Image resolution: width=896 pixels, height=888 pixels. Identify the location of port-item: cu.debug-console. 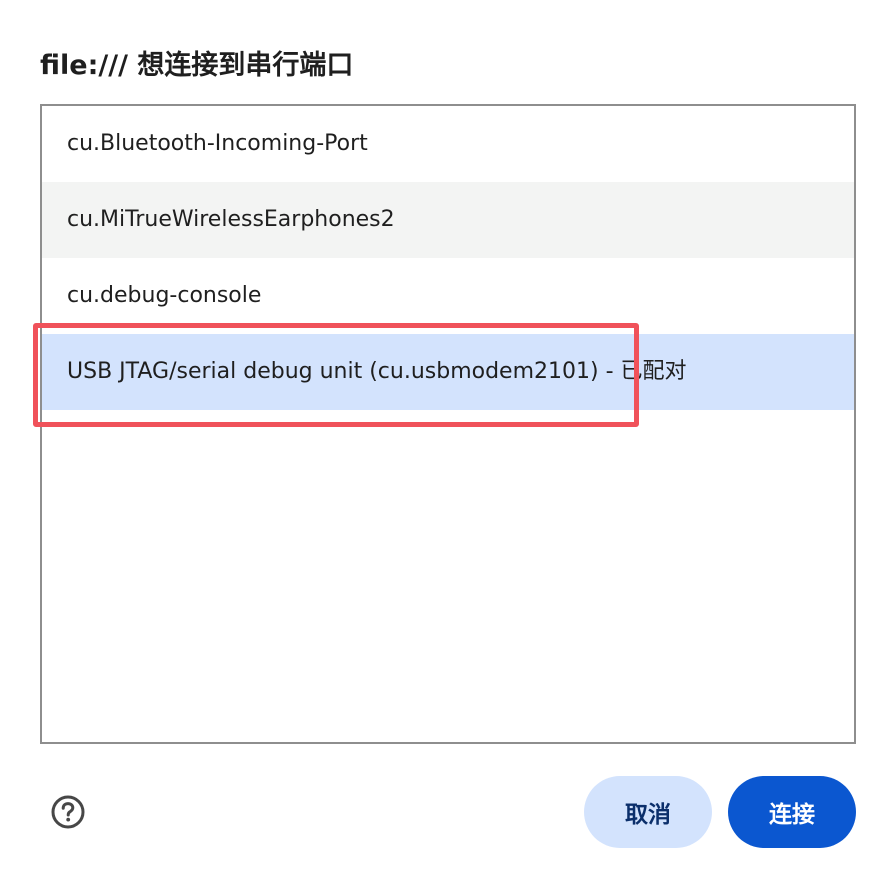
(448, 296).